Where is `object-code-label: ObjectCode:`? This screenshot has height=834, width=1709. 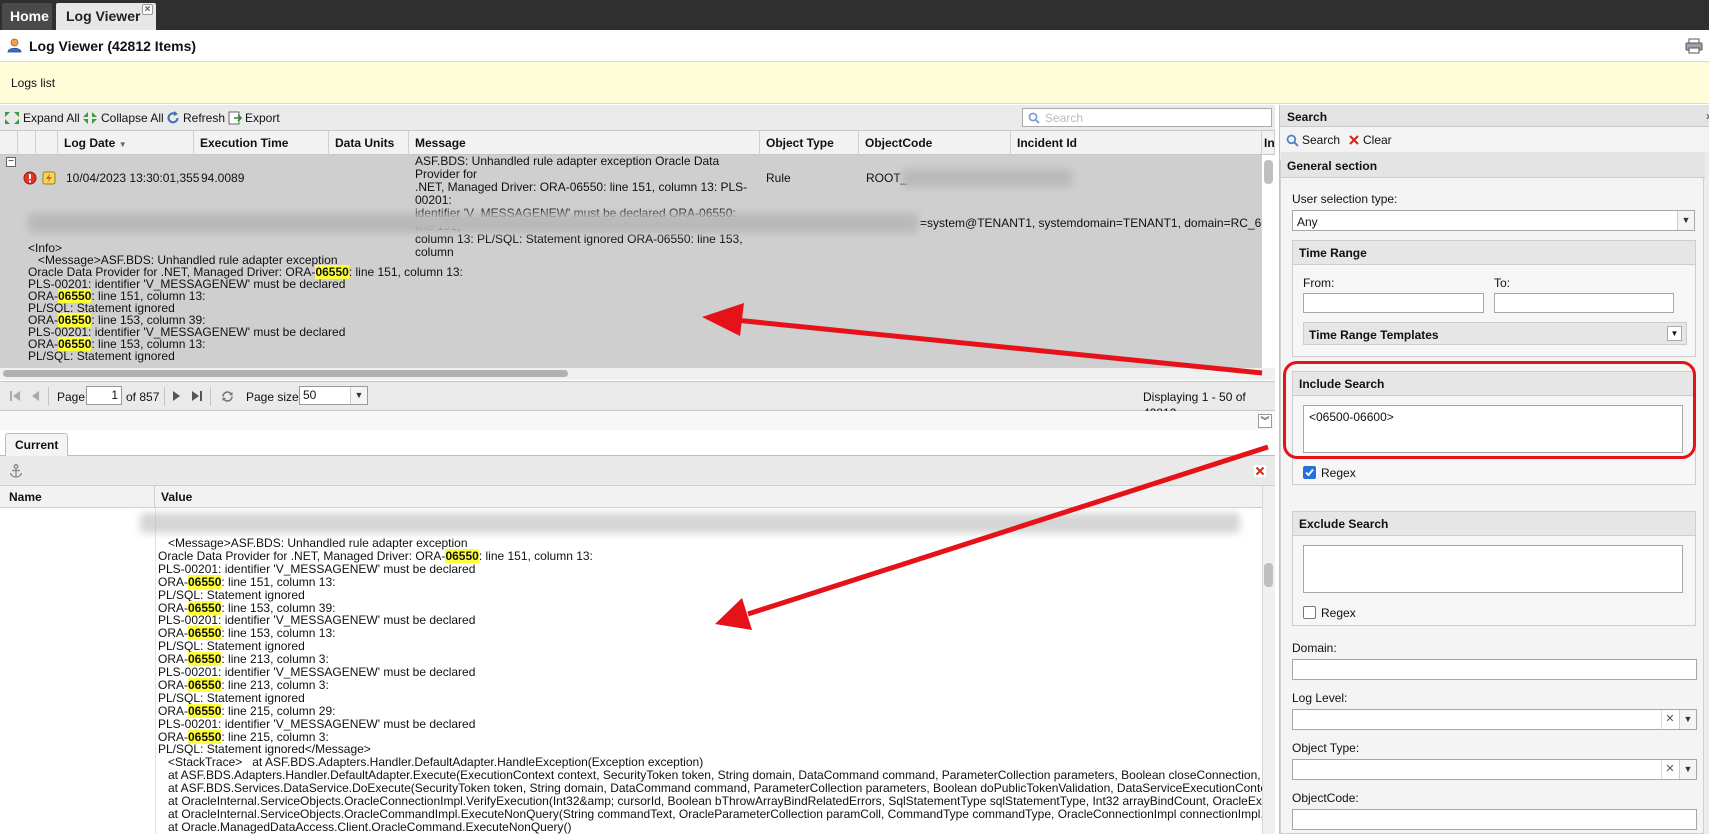 object-code-label: ObjectCode: is located at coordinates (1325, 798).